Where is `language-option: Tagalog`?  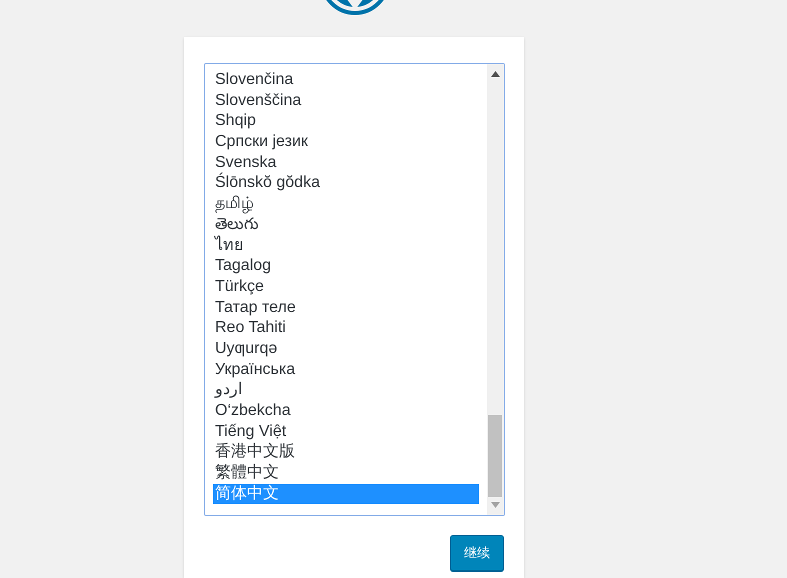
language-option: Tagalog is located at coordinates (346, 266).